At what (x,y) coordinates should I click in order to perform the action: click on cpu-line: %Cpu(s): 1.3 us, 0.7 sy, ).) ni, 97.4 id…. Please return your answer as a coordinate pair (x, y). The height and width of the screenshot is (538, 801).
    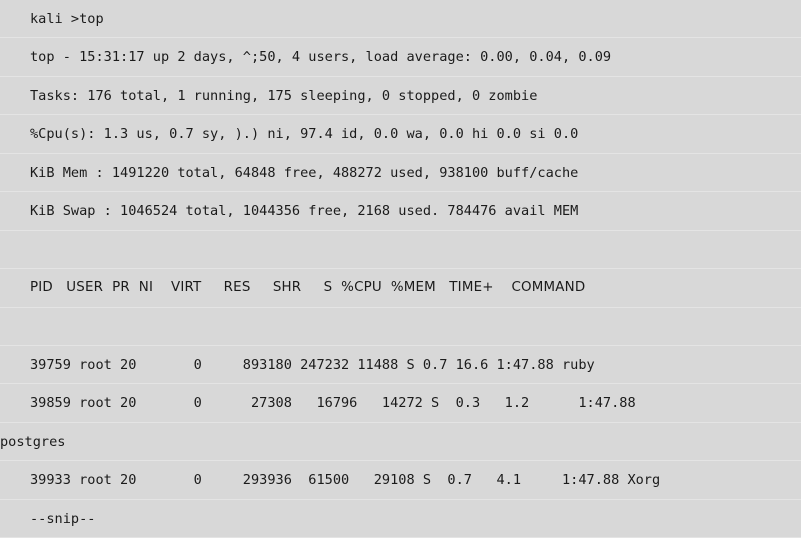
    Looking at the image, I should click on (400, 134).